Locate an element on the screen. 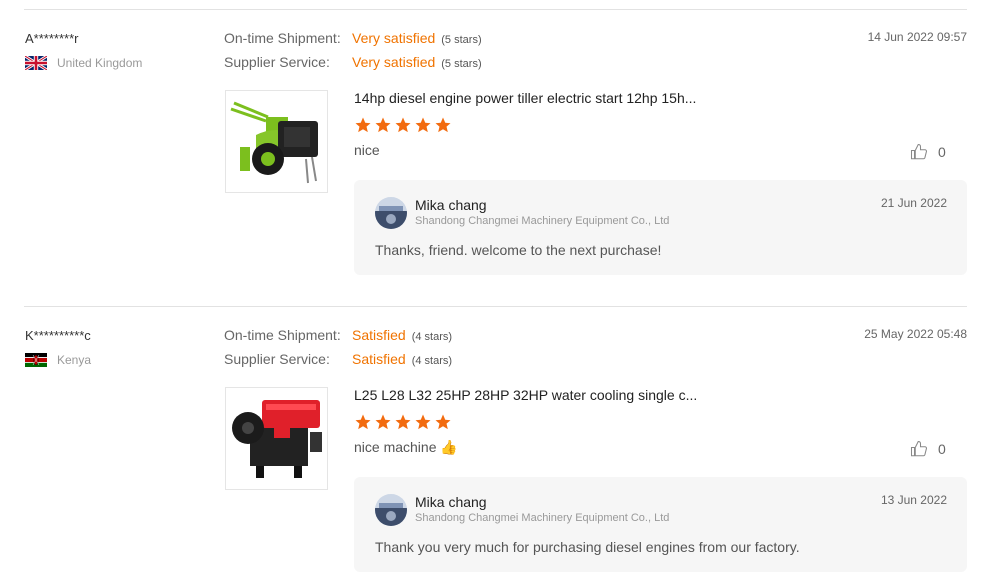  review-date: 14 Jun 2022 09:57 is located at coordinates (917, 37).